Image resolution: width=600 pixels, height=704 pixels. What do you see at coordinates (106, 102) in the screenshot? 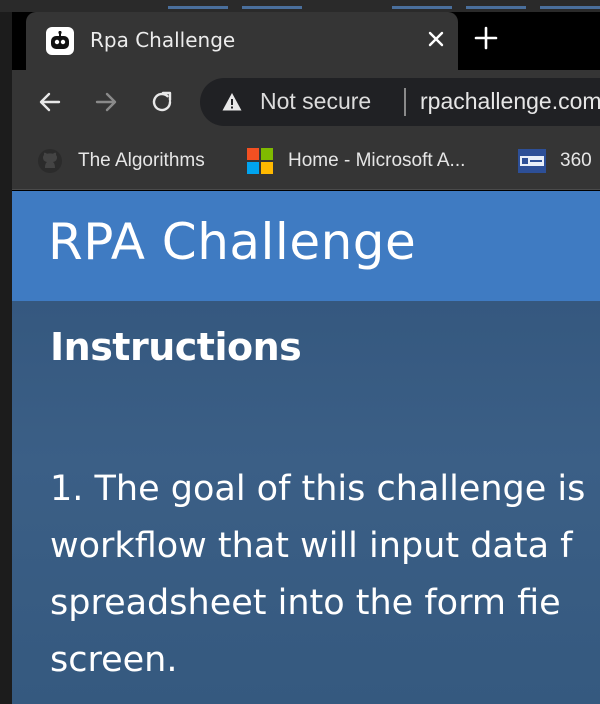
I see `forward-arrow-icon` at bounding box center [106, 102].